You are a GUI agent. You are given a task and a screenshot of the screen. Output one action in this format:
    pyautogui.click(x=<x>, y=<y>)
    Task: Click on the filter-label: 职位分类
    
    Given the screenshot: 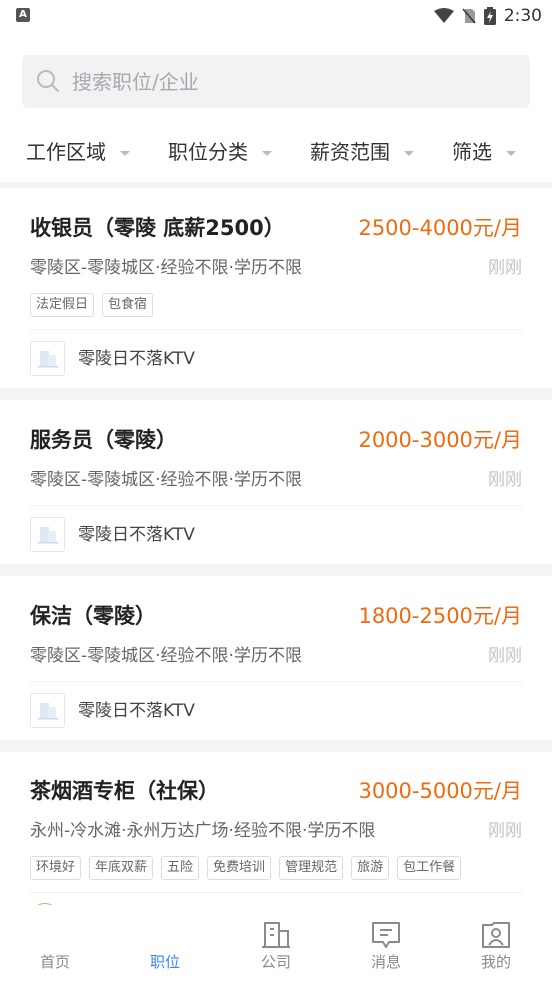 What is the action you would take?
    pyautogui.click(x=208, y=152)
    